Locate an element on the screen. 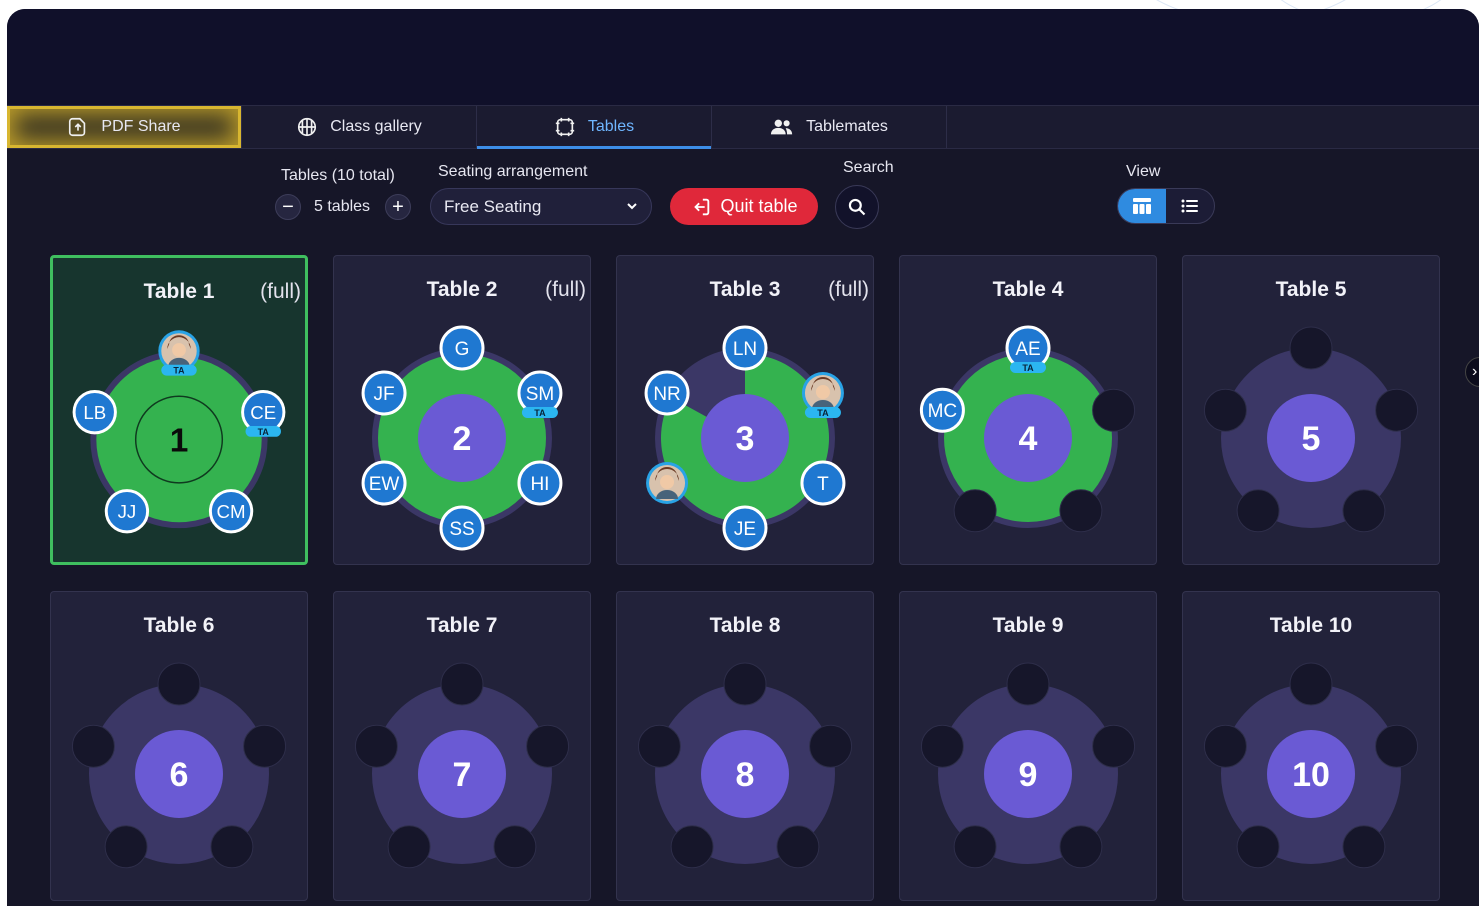 Image resolution: width=1484 pixels, height=906 pixels. seat: EW is located at coordinates (384, 483).